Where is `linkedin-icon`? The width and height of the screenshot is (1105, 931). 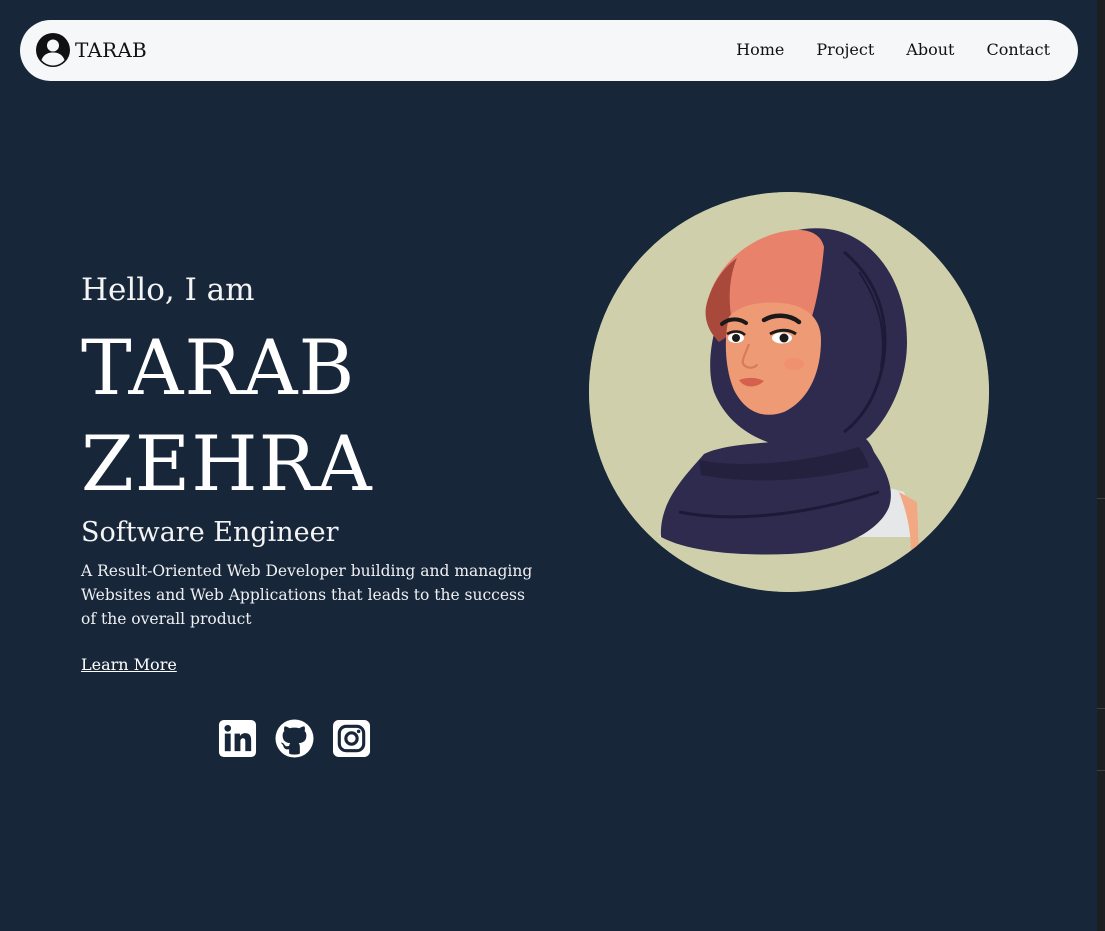 linkedin-icon is located at coordinates (237, 738).